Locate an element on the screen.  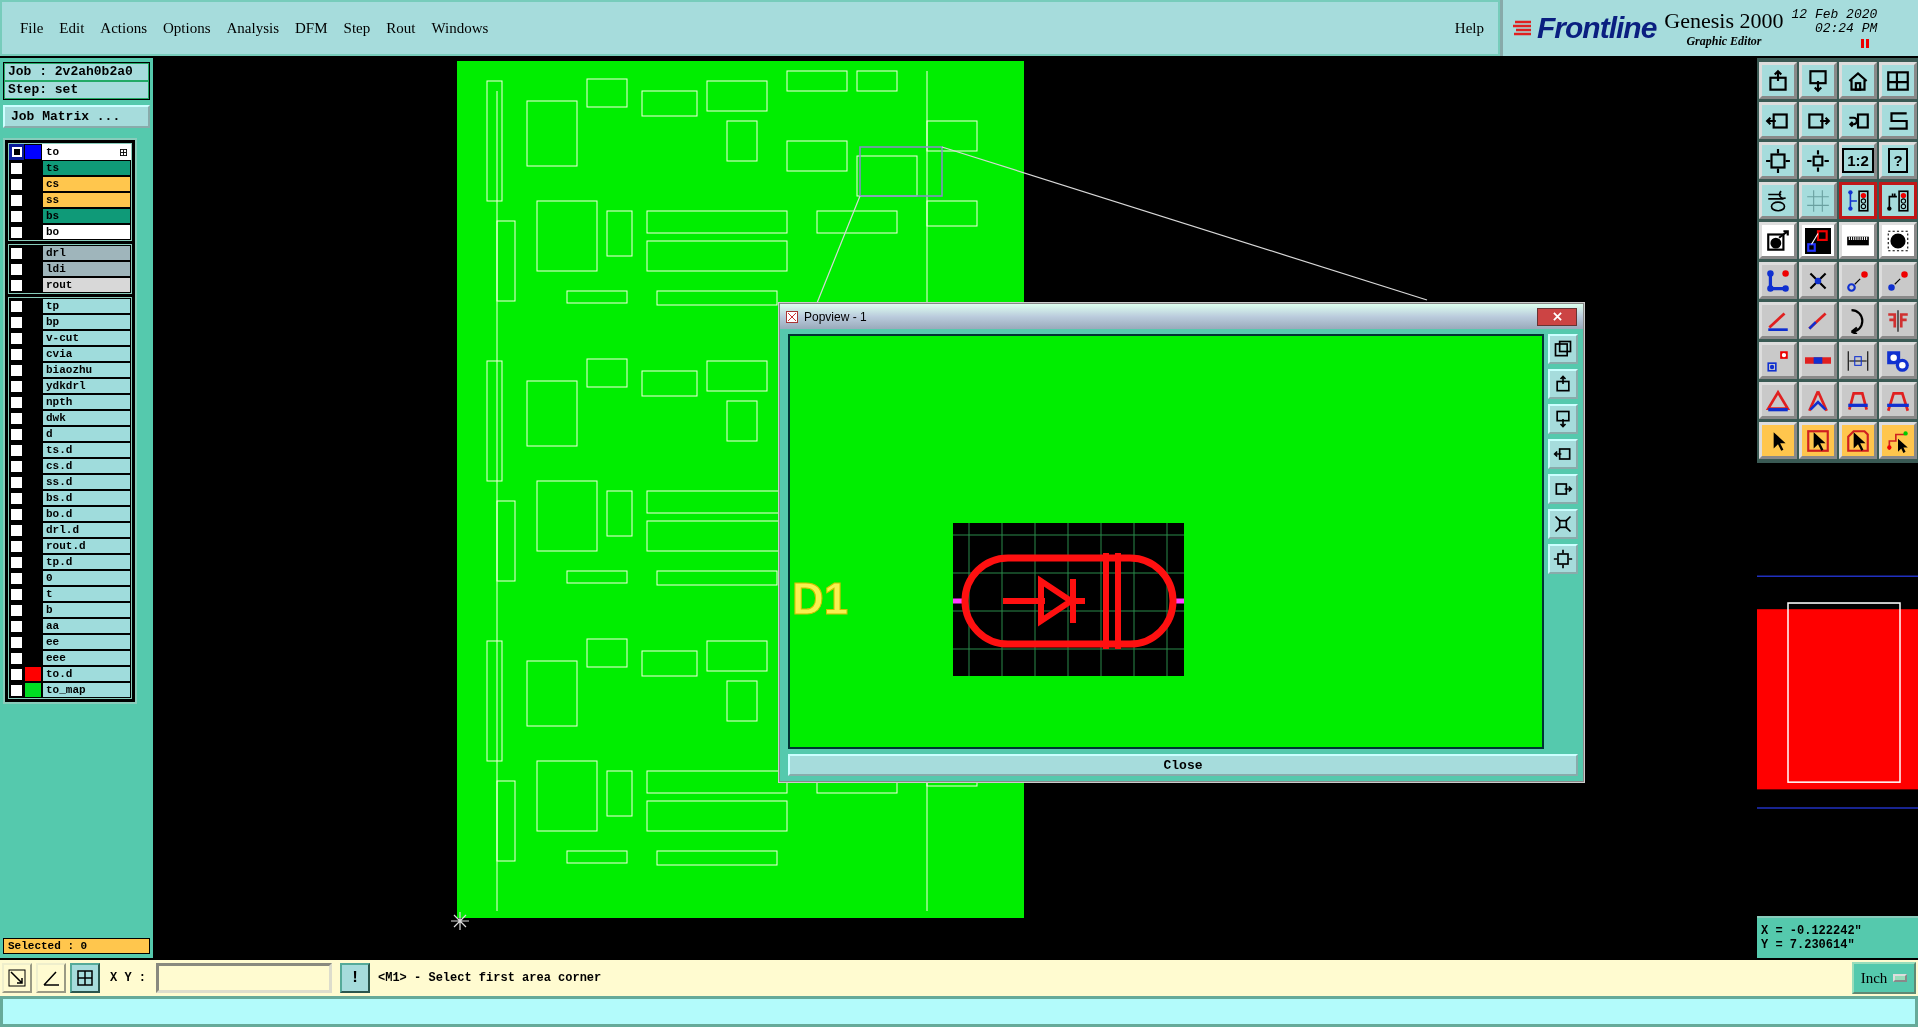
layer-name: cvia is located at coordinates (86, 354).